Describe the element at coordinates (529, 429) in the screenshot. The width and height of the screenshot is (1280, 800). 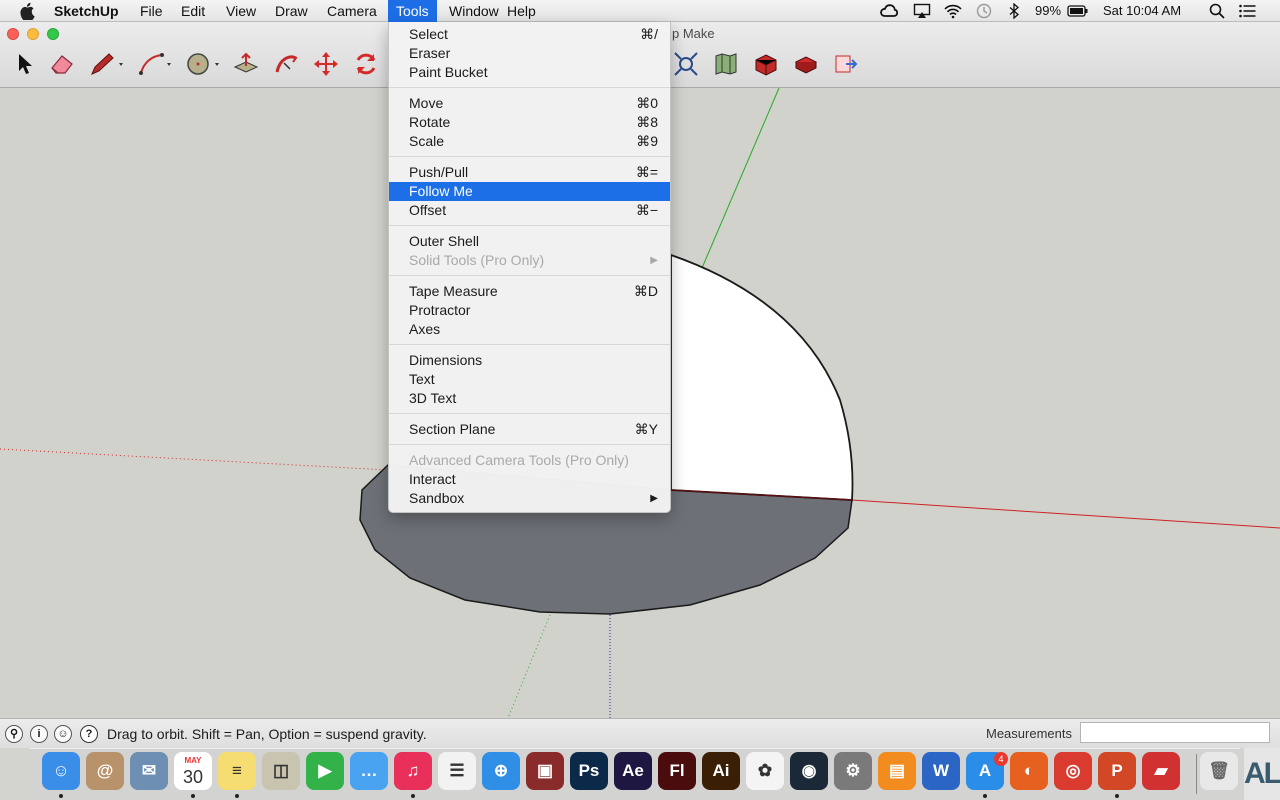
I see `menu-item-section-plane: Section Plane ⌘Y` at that location.